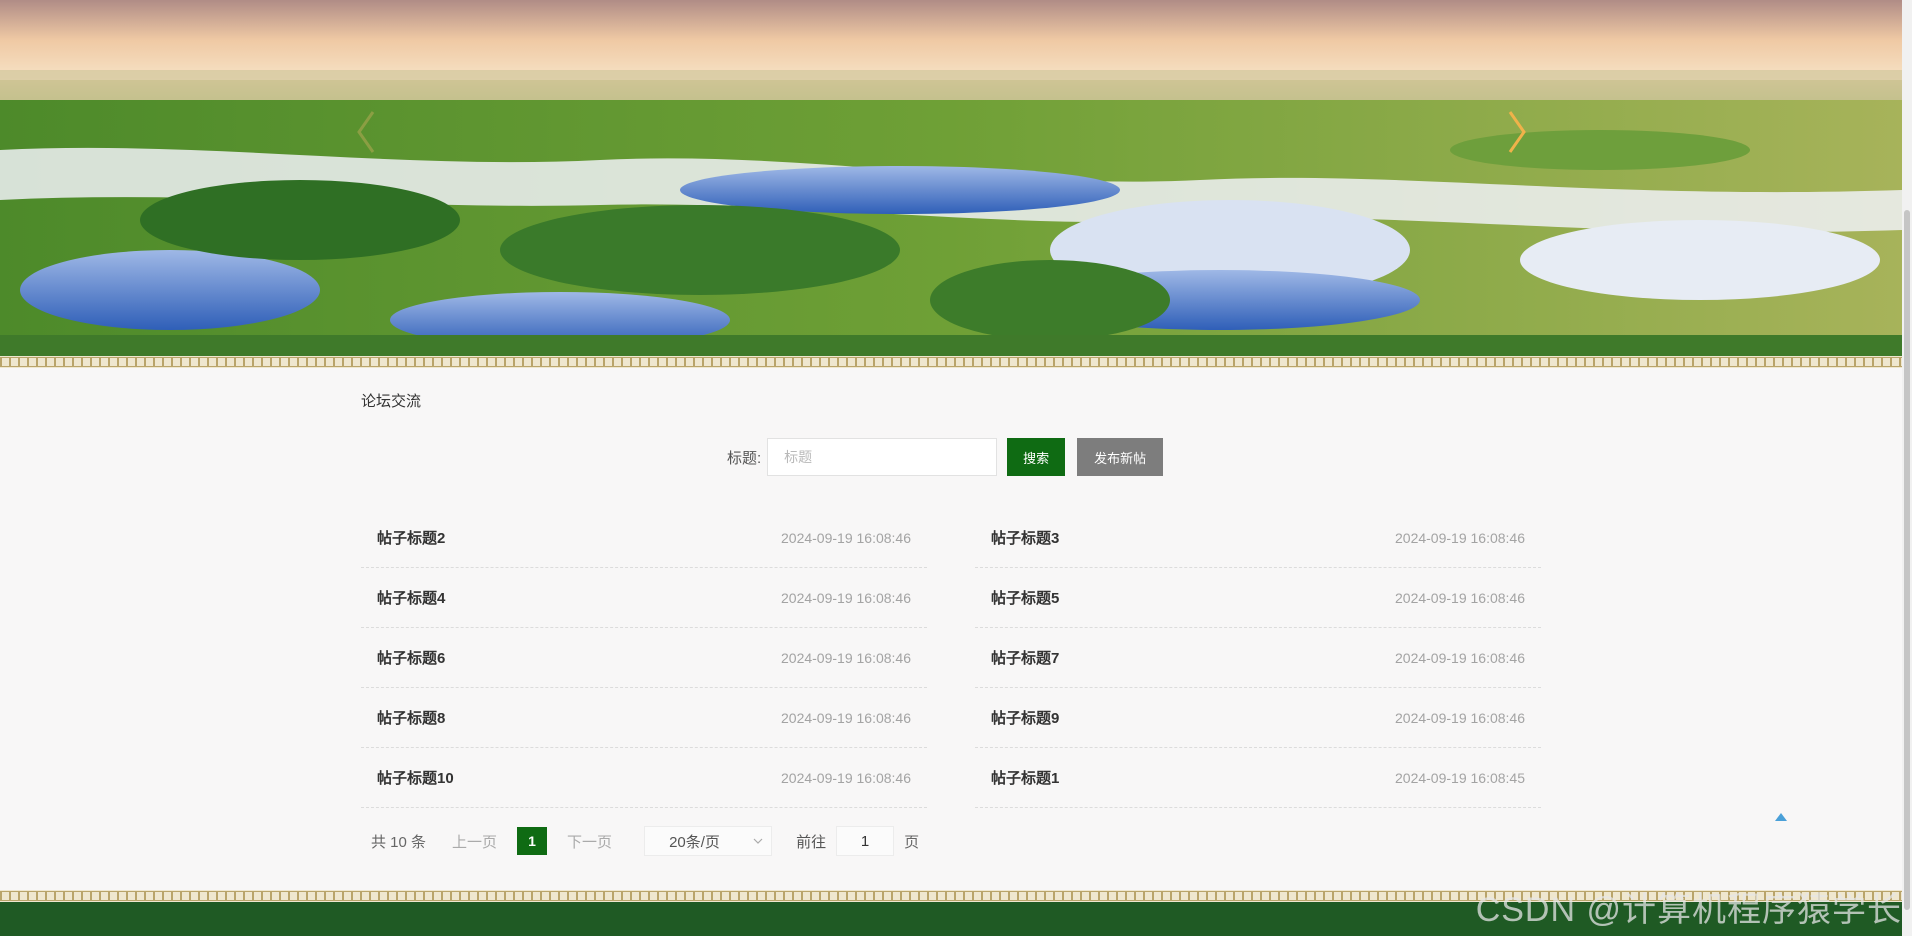  I want to click on pagination-goto-label: 前往, so click(811, 842).